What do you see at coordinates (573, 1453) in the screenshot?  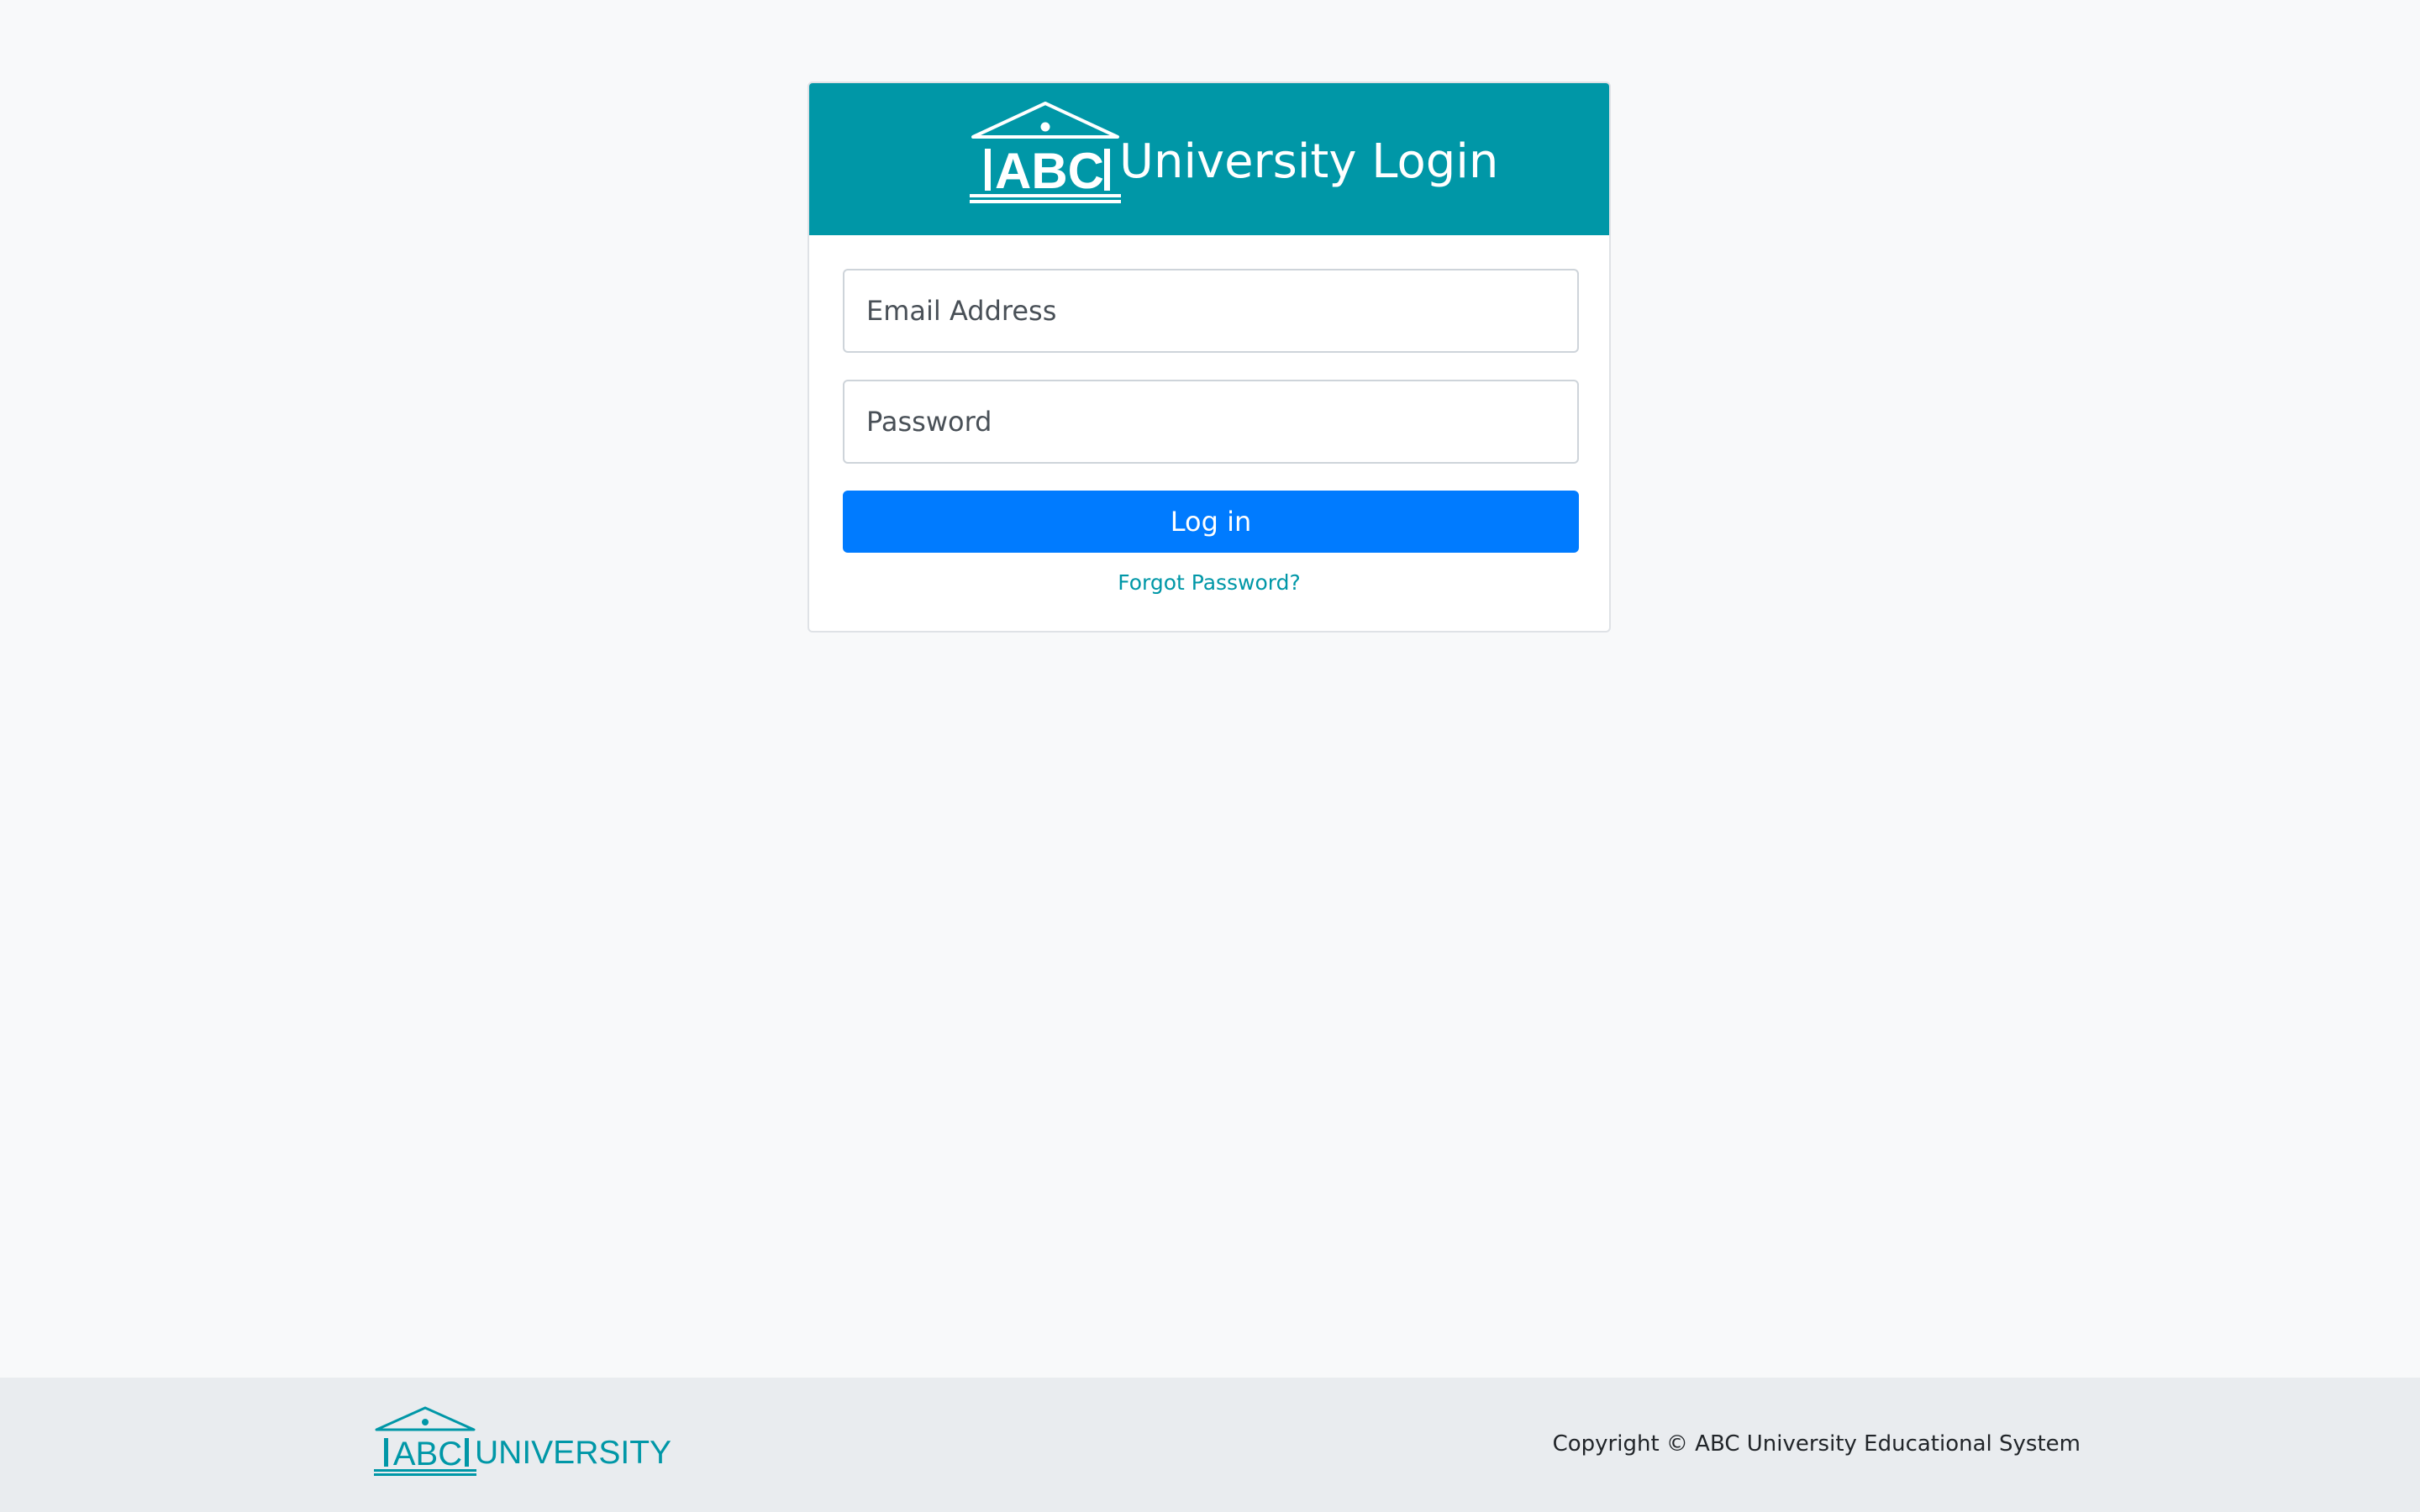 I see `footer-brand: UNIVERSITY` at bounding box center [573, 1453].